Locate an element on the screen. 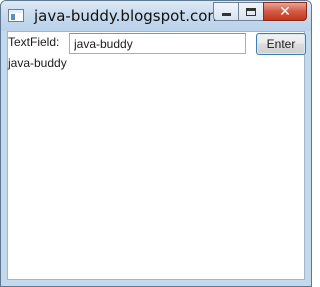 This screenshot has height=287, width=320. close-button: ✕ is located at coordinates (285, 11).